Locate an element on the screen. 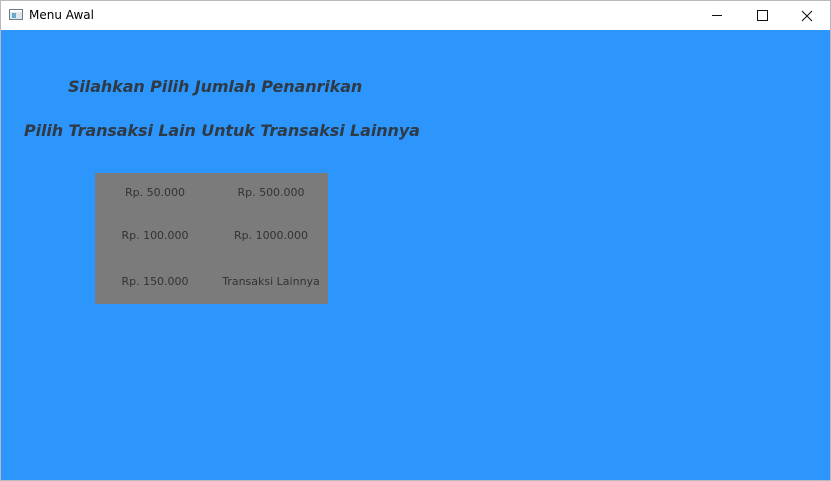 Image resolution: width=831 pixels, height=481 pixels. amount-150000-button: Rp. 150.000 is located at coordinates (154, 281).